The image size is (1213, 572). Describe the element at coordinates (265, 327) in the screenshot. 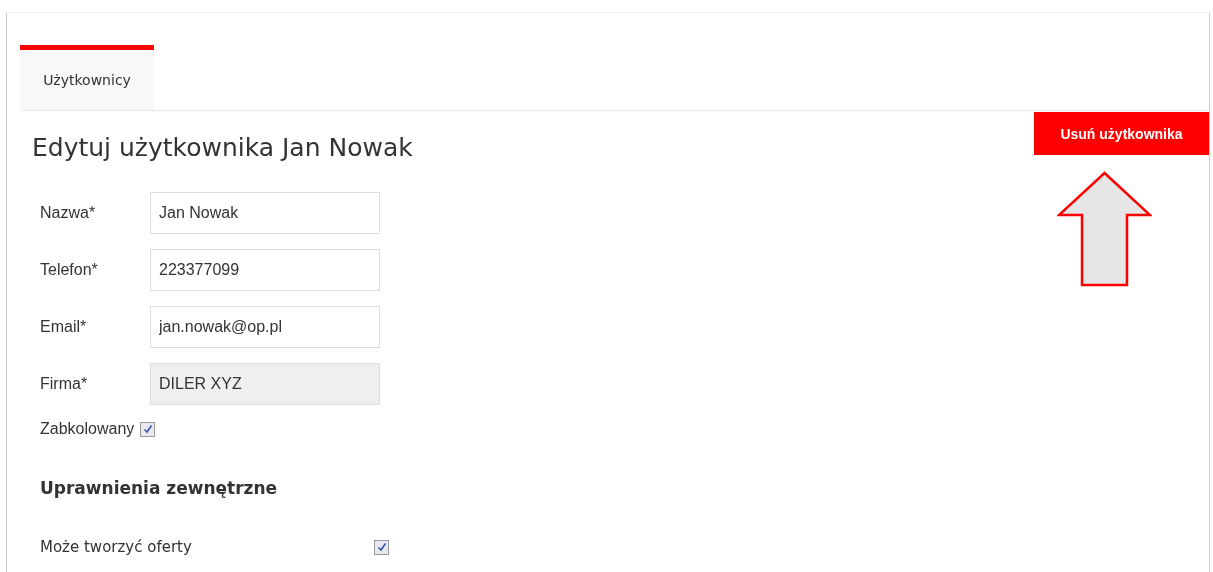

I see `text-field: jan.nowak@op.pl` at that location.